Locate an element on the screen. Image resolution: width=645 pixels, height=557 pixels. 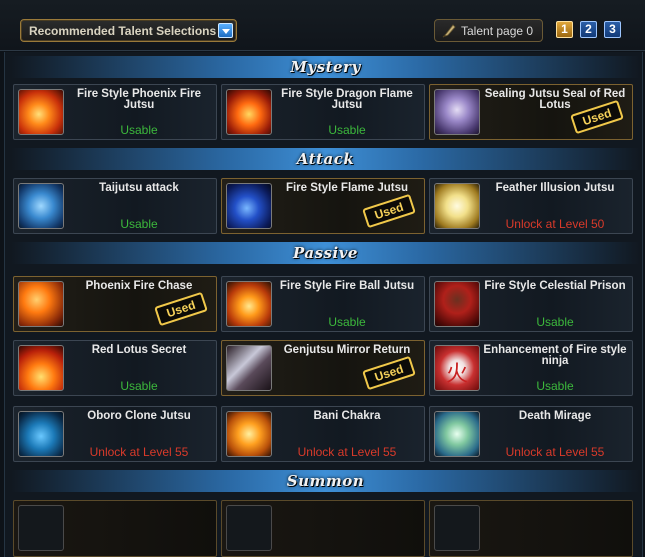
section-header-summon: Summon is located at coordinates (325, 481).